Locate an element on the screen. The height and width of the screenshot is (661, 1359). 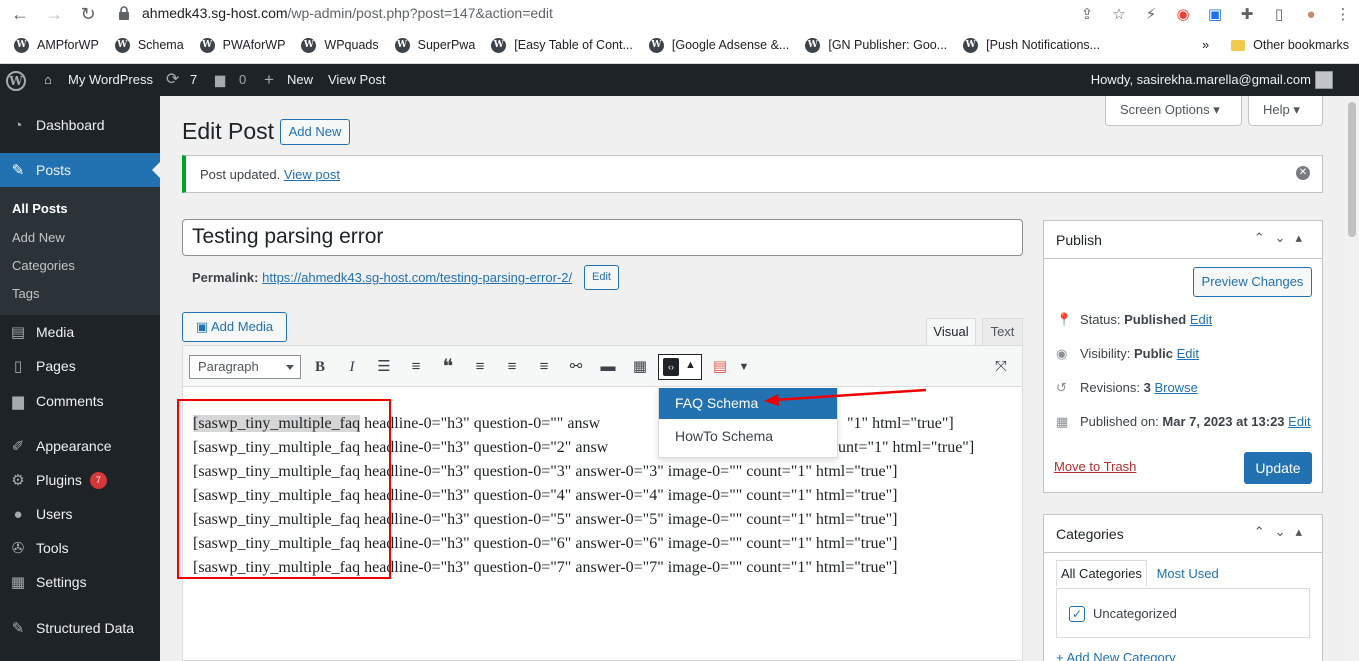
bookmark: W PWAforWP is located at coordinates (242, 45).